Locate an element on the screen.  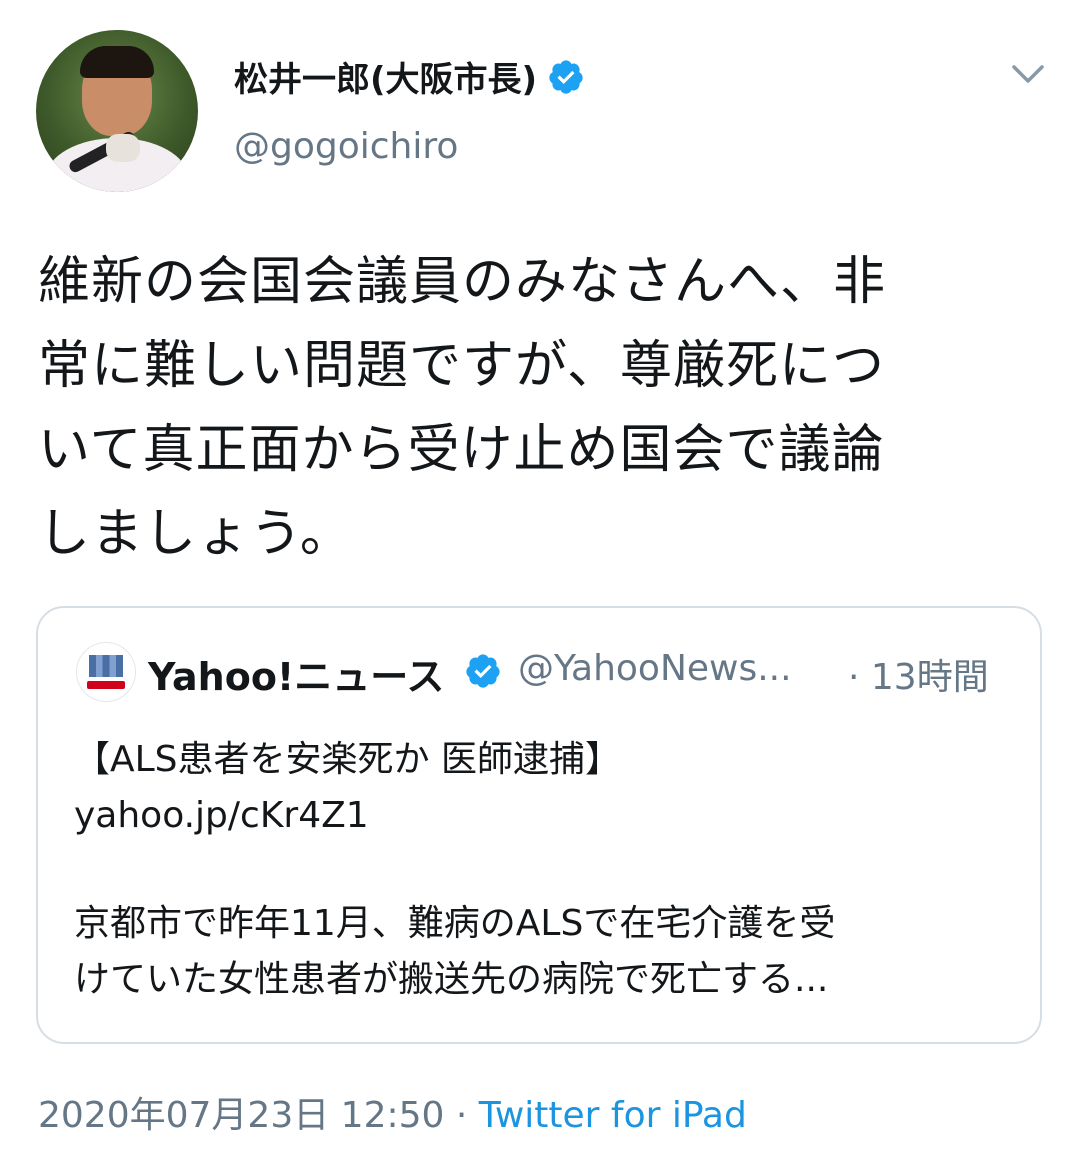
user-handle: @gogoichiro is located at coordinates (346, 146).